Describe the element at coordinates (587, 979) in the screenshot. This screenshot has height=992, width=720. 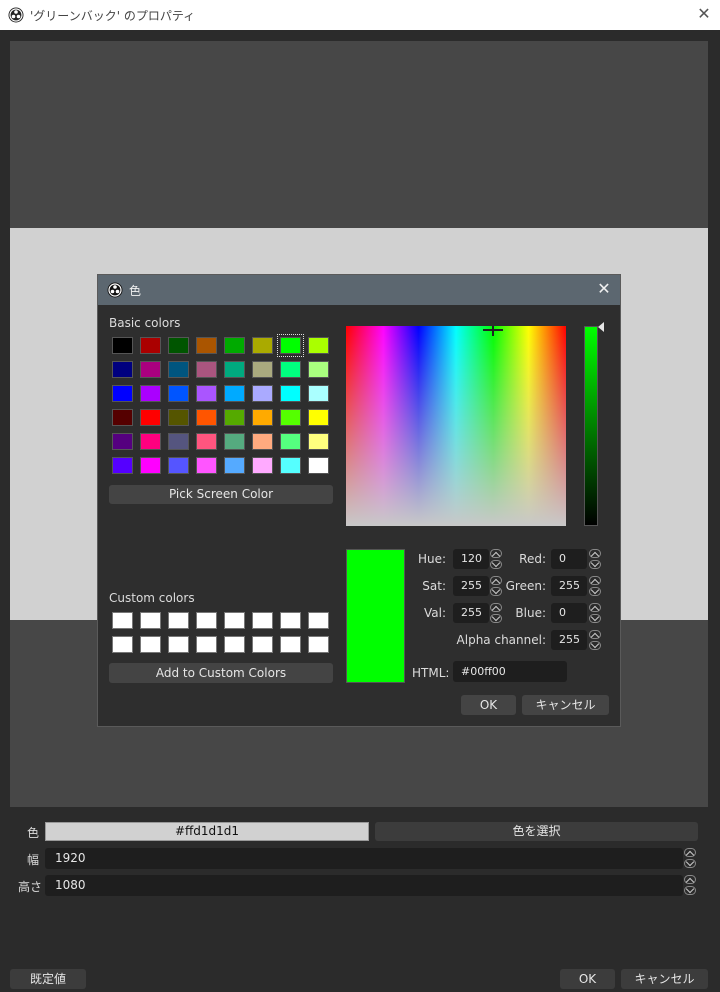
I see `ok-button: OK` at that location.